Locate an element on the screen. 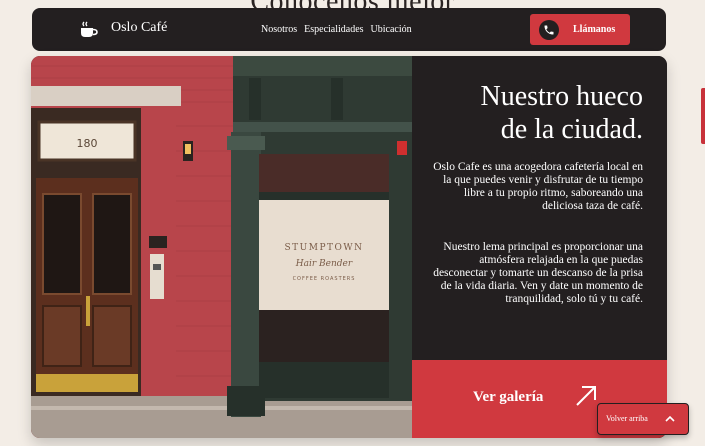 This screenshot has width=705, height=446. coffee-cup-icon is located at coordinates (89, 29).